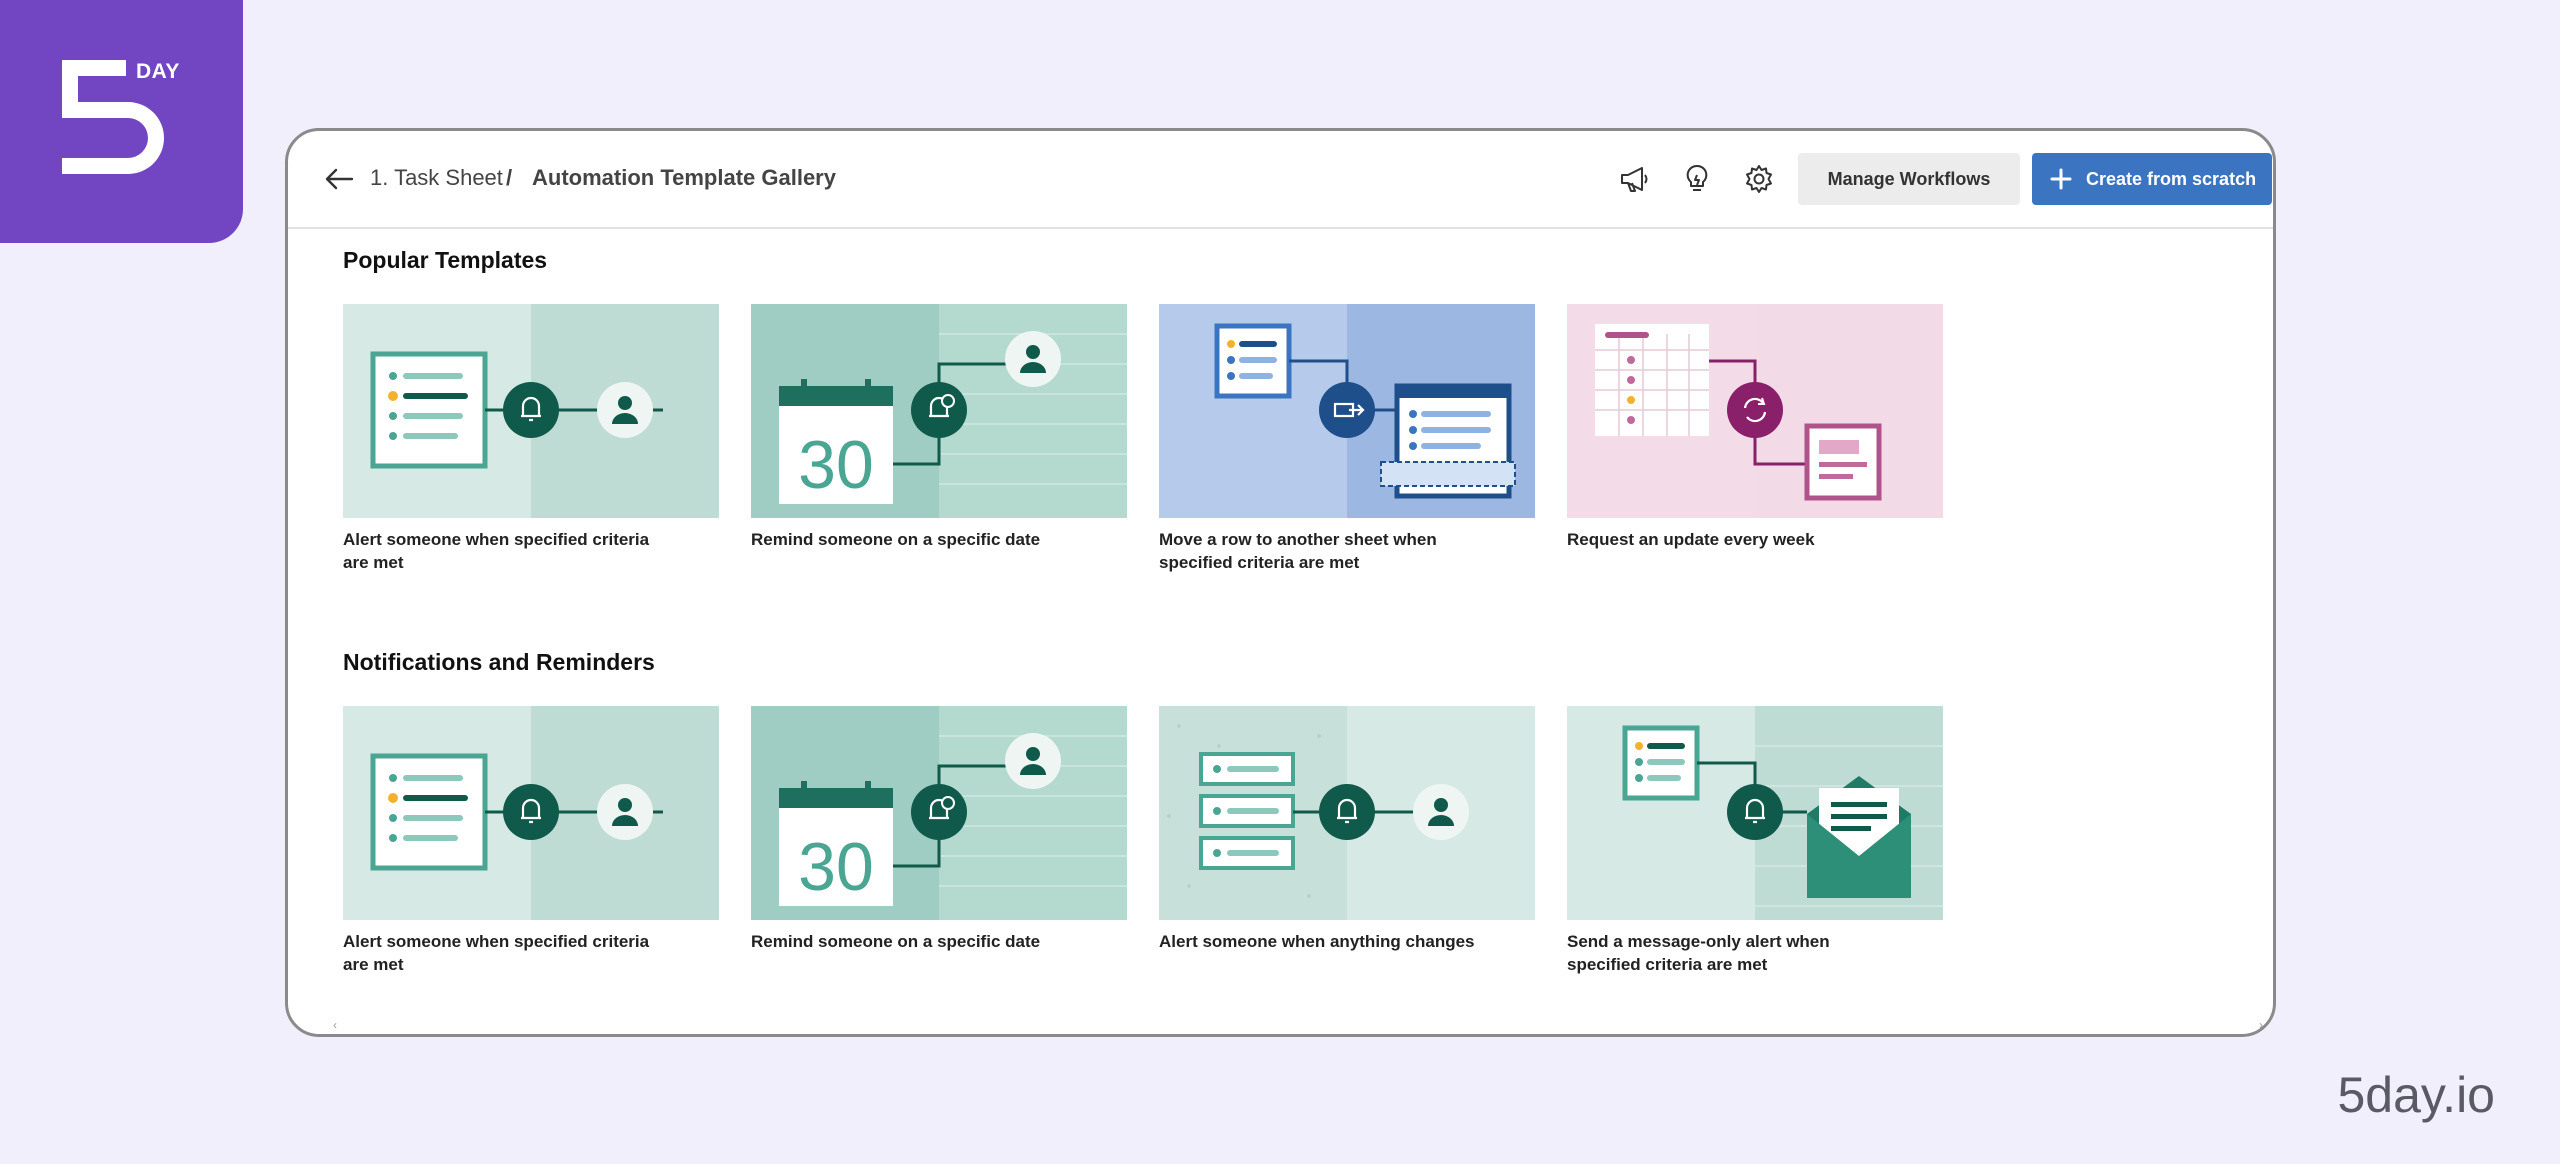 The height and width of the screenshot is (1164, 2560). Describe the element at coordinates (684, 177) in the screenshot. I see `breadcrumb-current: Automation Template Gallery` at that location.